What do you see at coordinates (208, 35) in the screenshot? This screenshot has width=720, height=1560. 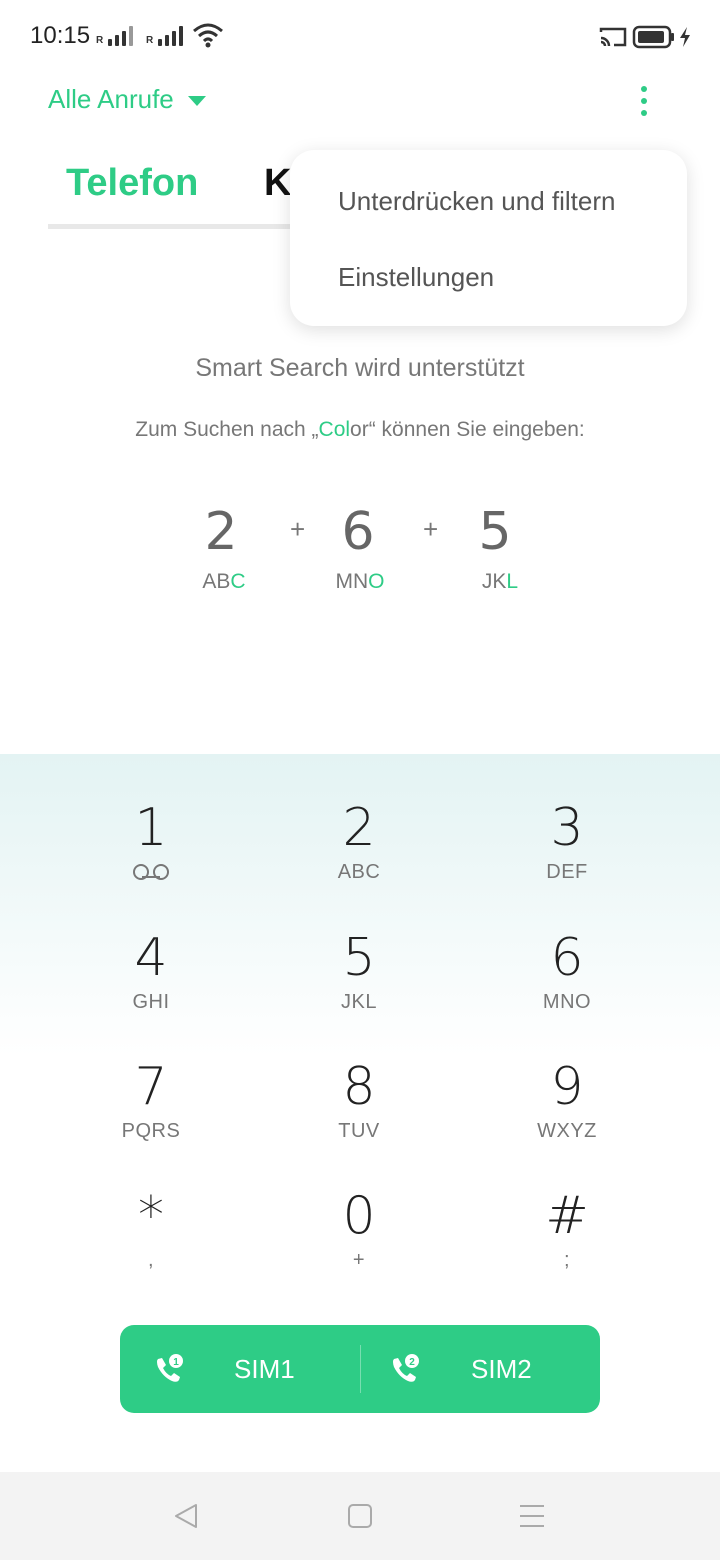 I see `wifi-icon` at bounding box center [208, 35].